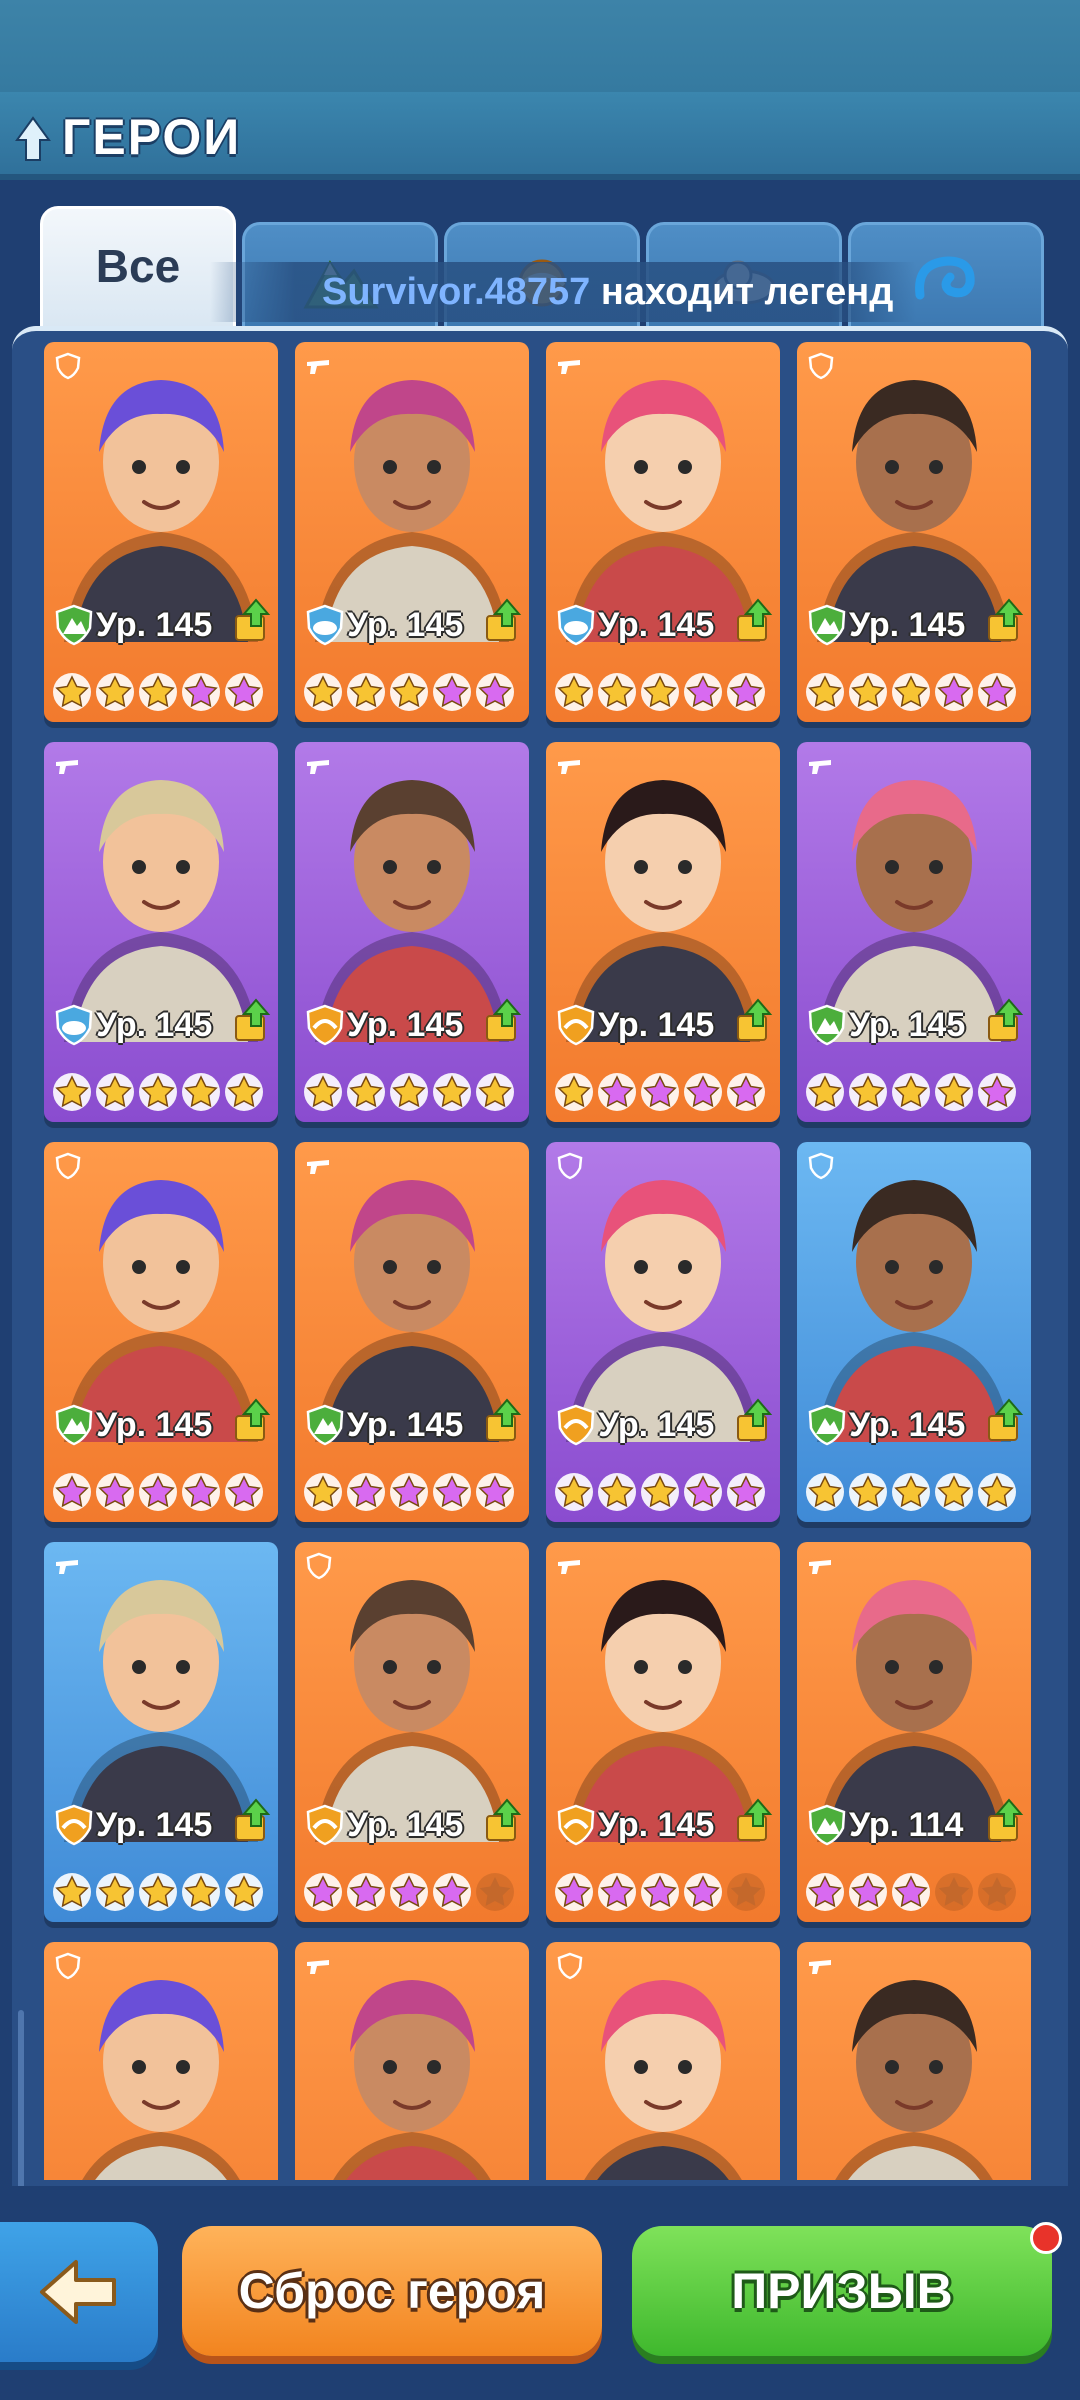  What do you see at coordinates (917, 1822) in the screenshot?
I see `hero-level-row: Ур. 114` at bounding box center [917, 1822].